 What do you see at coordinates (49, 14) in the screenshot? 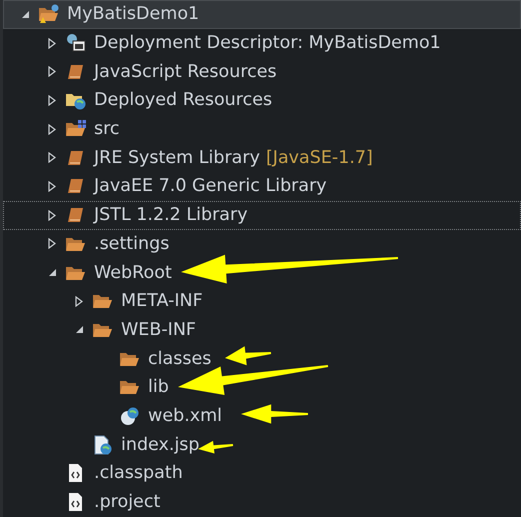
I see `project-folder-icon` at bounding box center [49, 14].